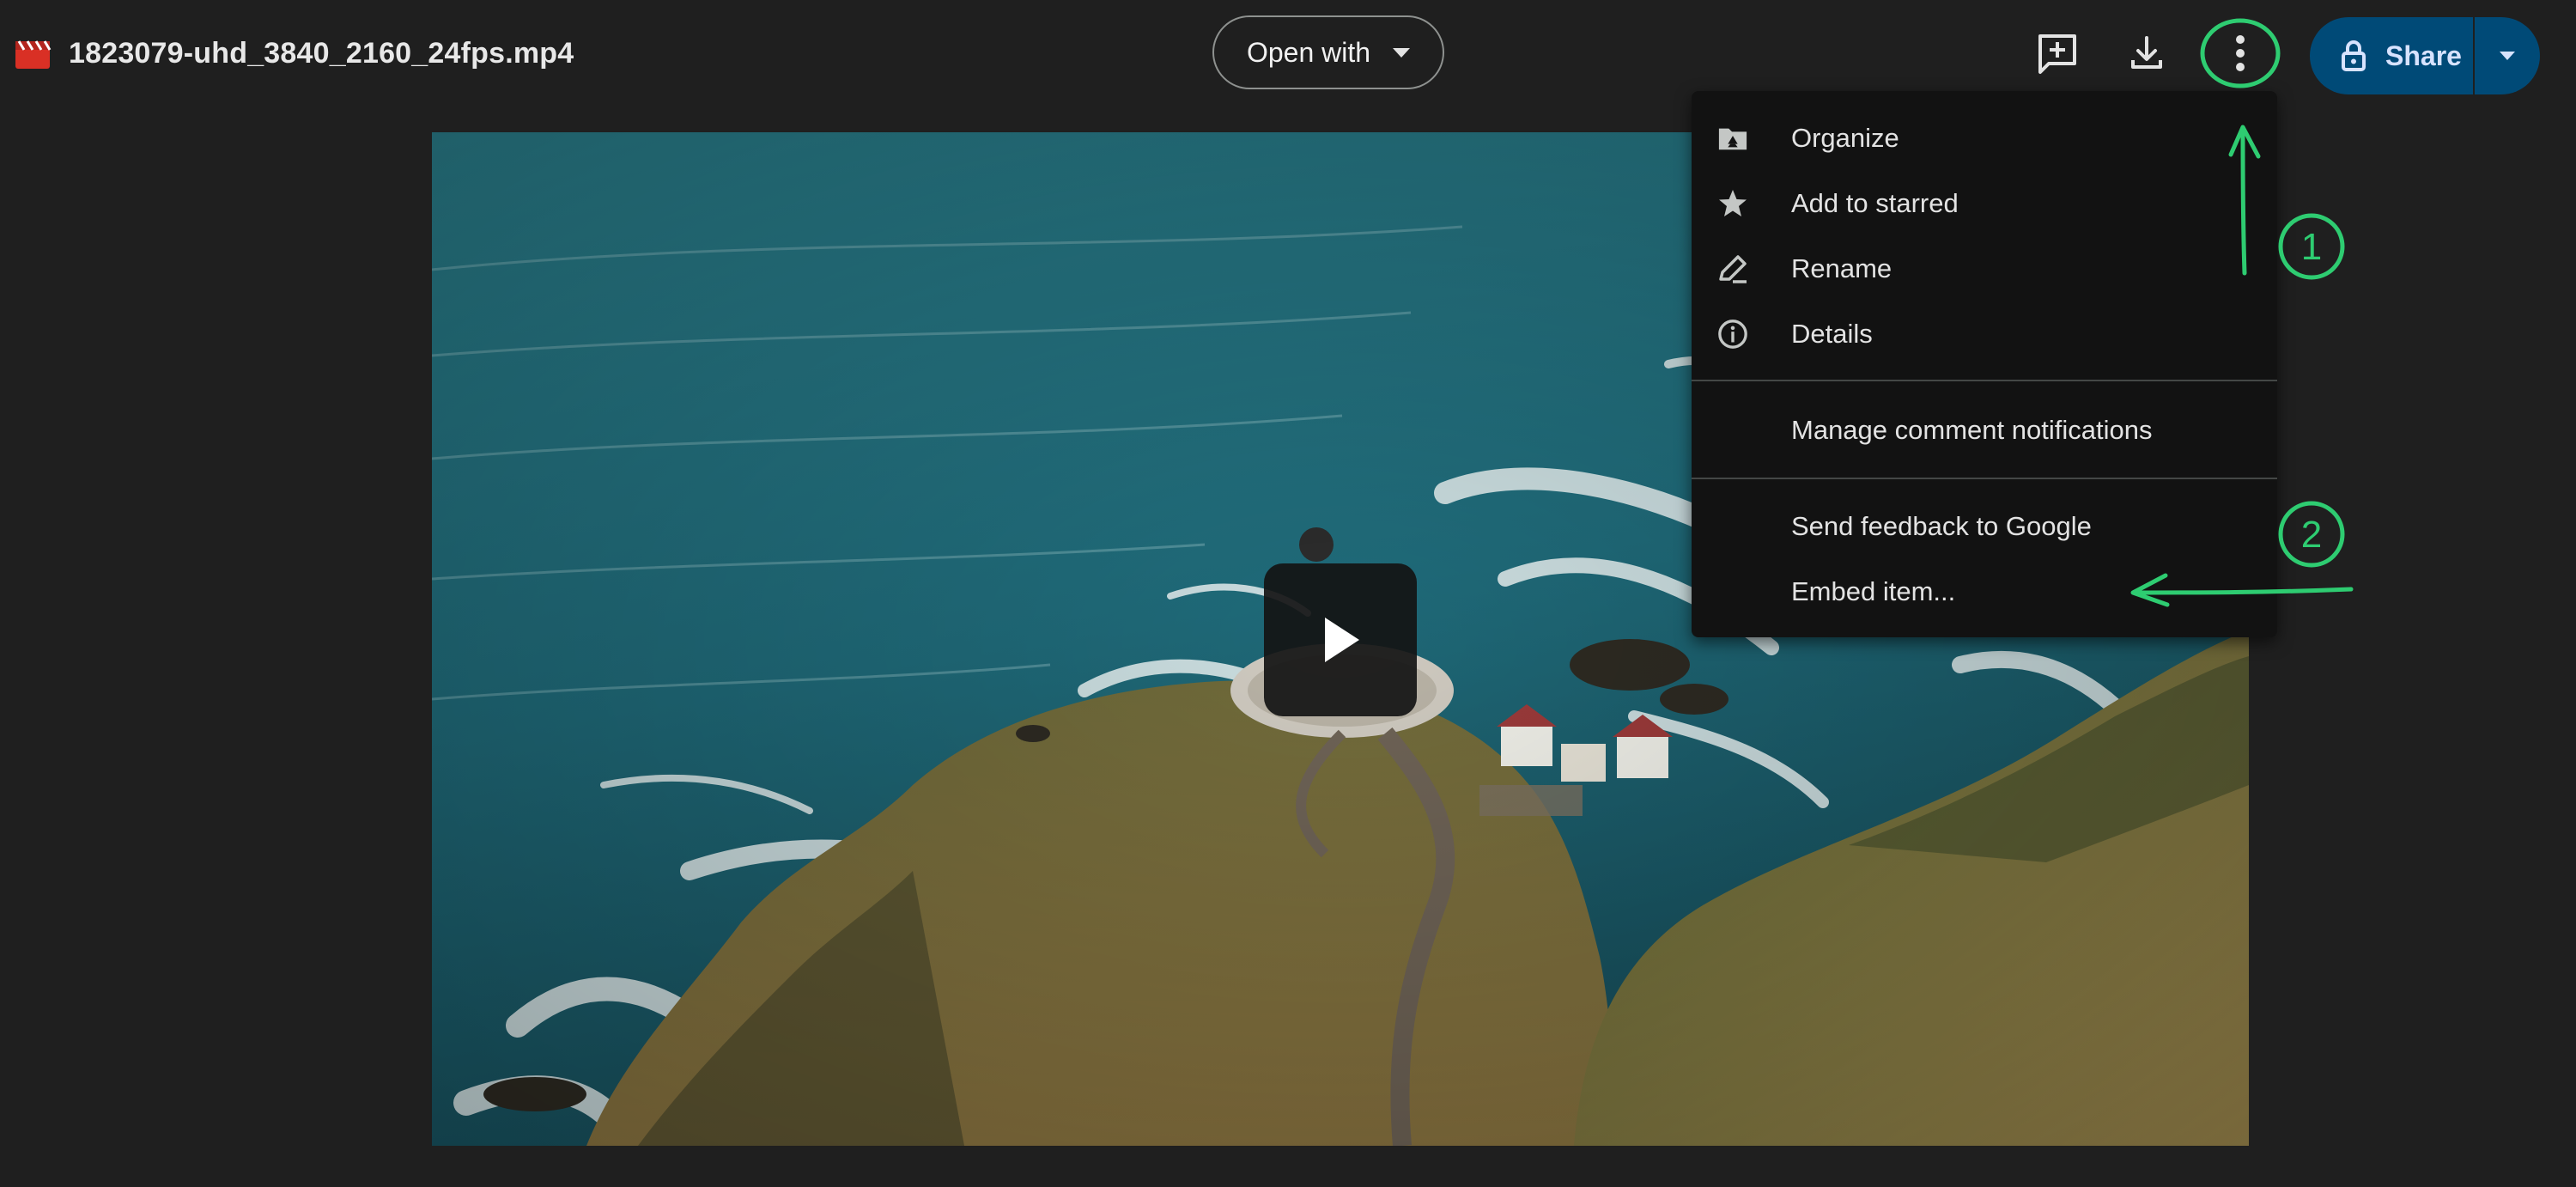  I want to click on menu-item-details: Details, so click(1984, 334).